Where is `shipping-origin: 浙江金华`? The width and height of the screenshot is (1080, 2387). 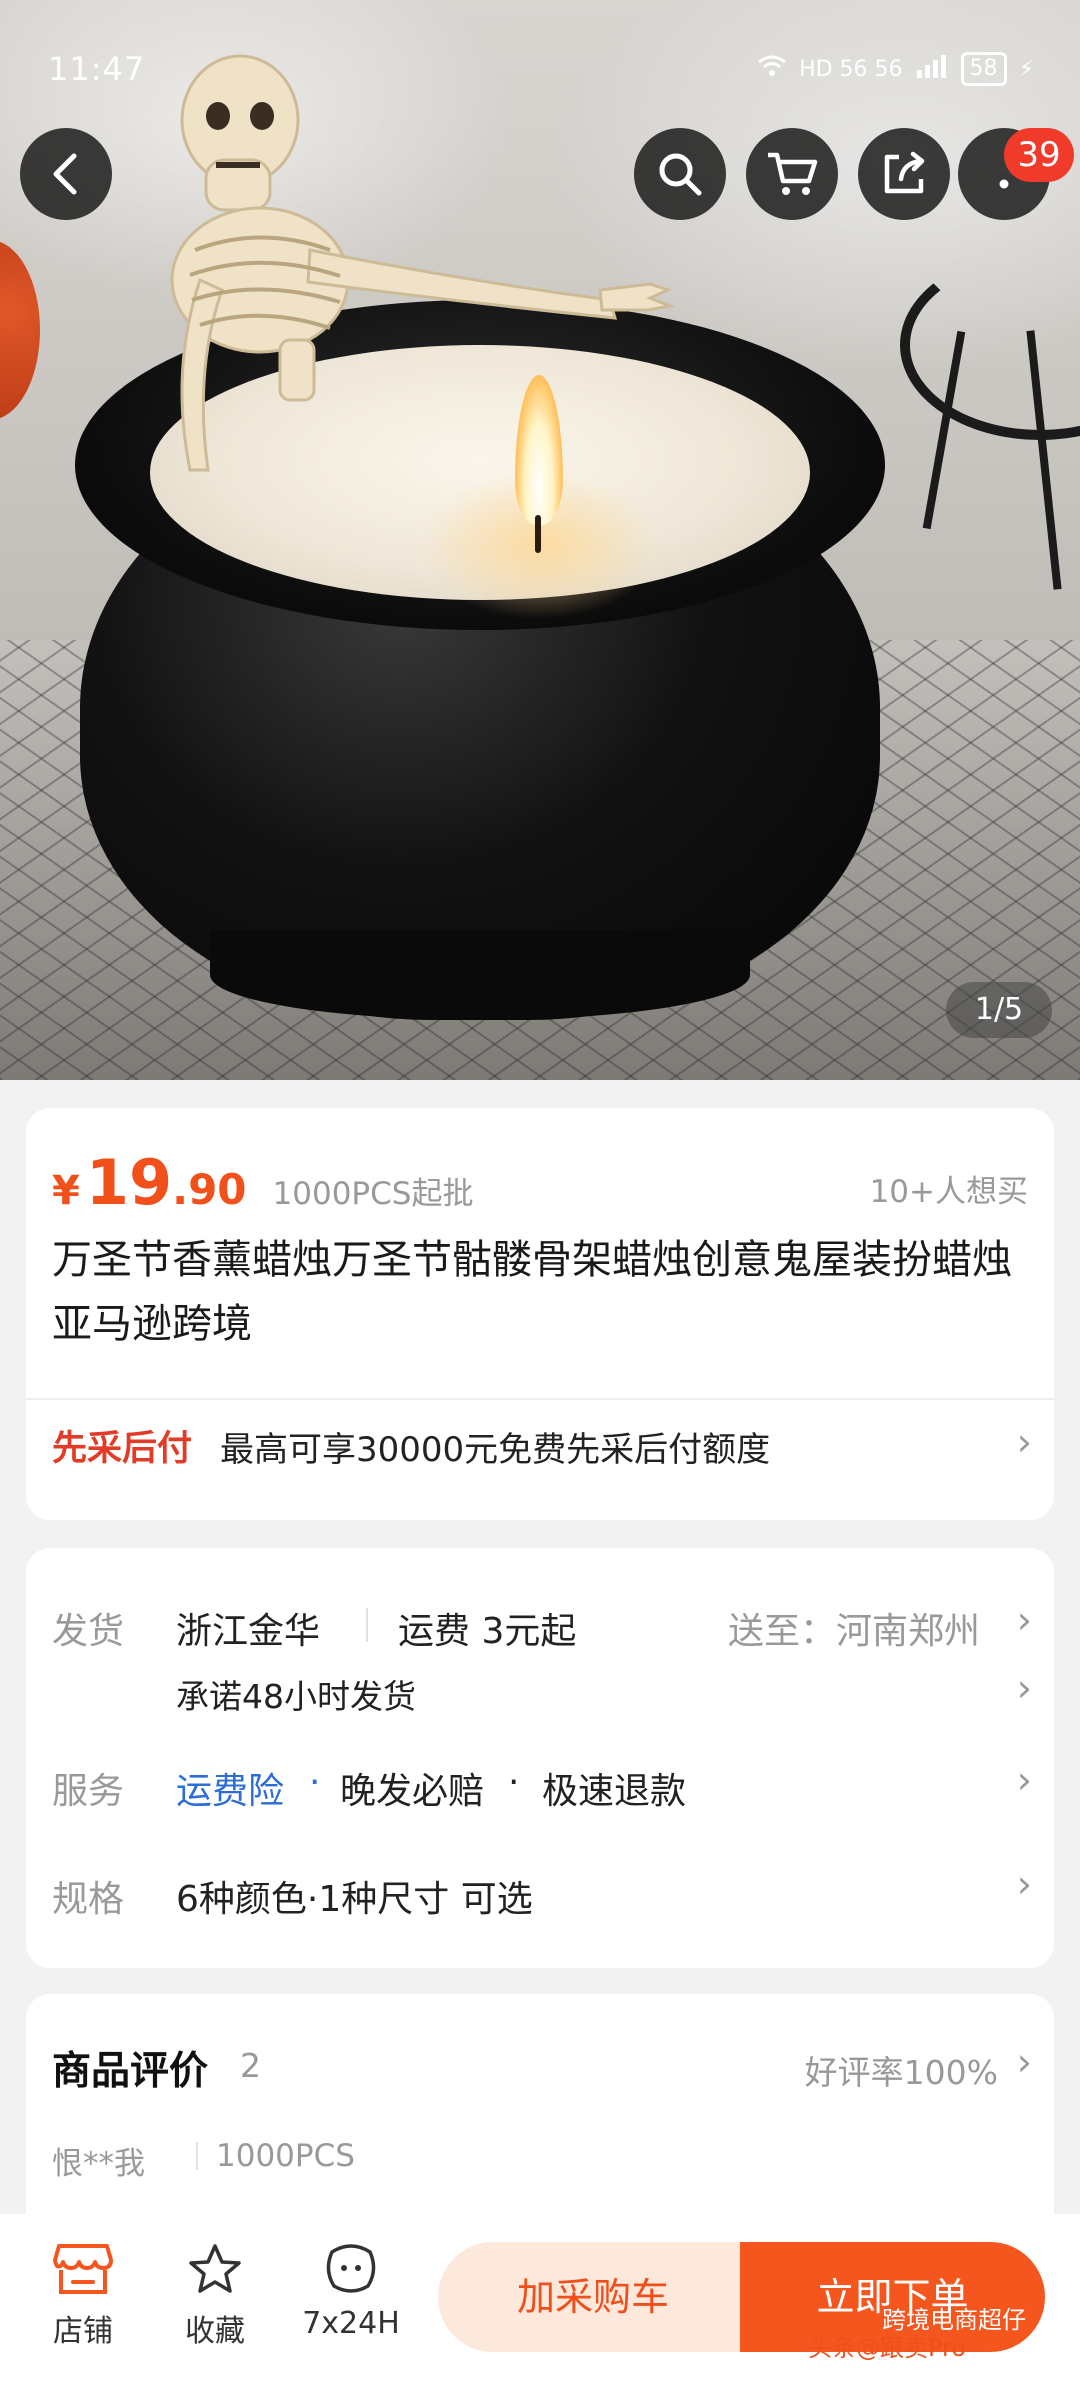
shipping-origin: 浙江金华 is located at coordinates (248, 1631).